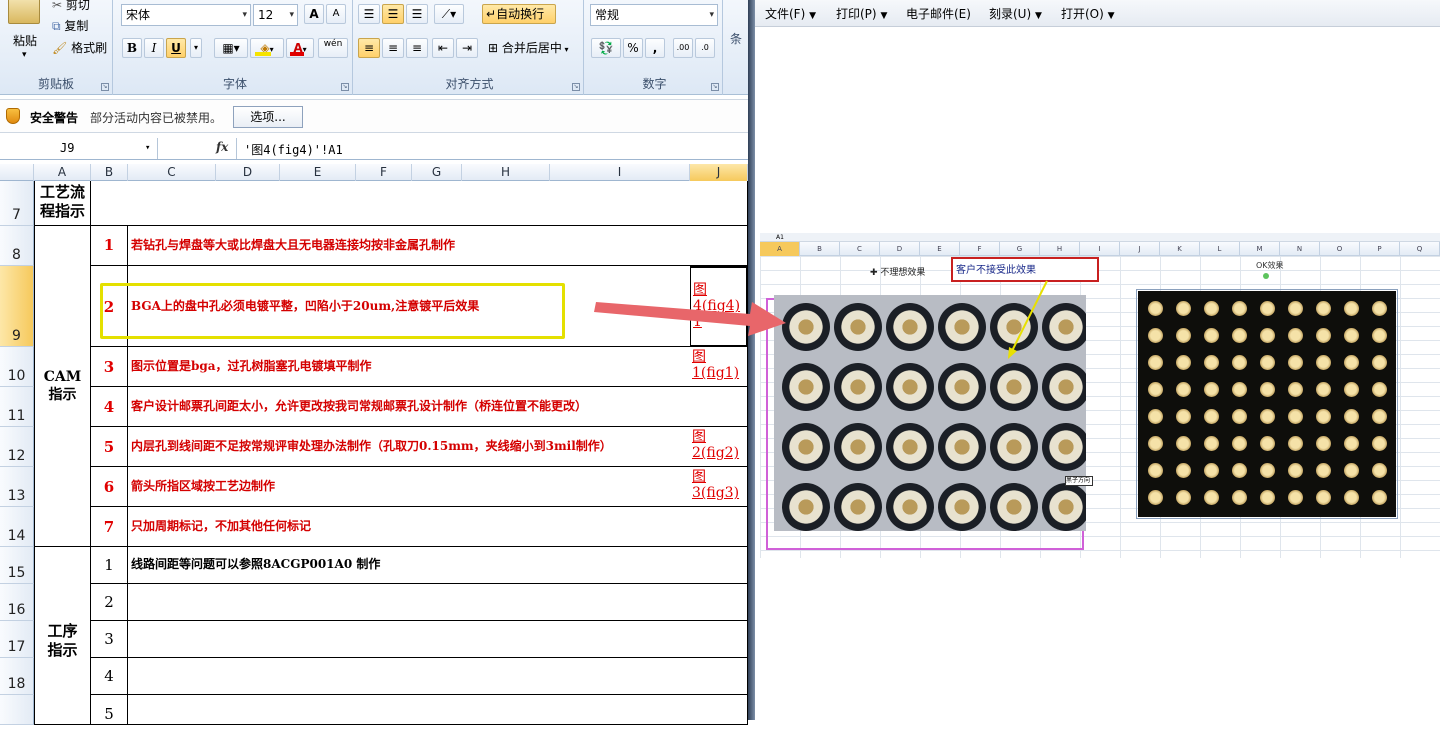  I want to click on decrease-indent-button: ⇤, so click(443, 48).